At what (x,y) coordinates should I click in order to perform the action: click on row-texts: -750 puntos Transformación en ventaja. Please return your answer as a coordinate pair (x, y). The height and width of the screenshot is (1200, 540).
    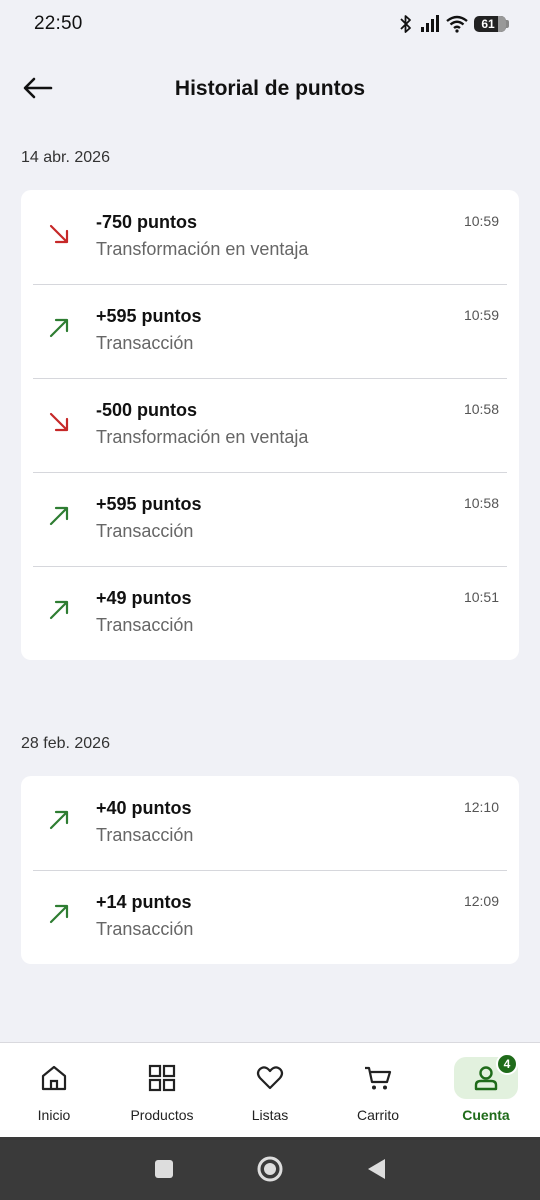
    Looking at the image, I should click on (280, 235).